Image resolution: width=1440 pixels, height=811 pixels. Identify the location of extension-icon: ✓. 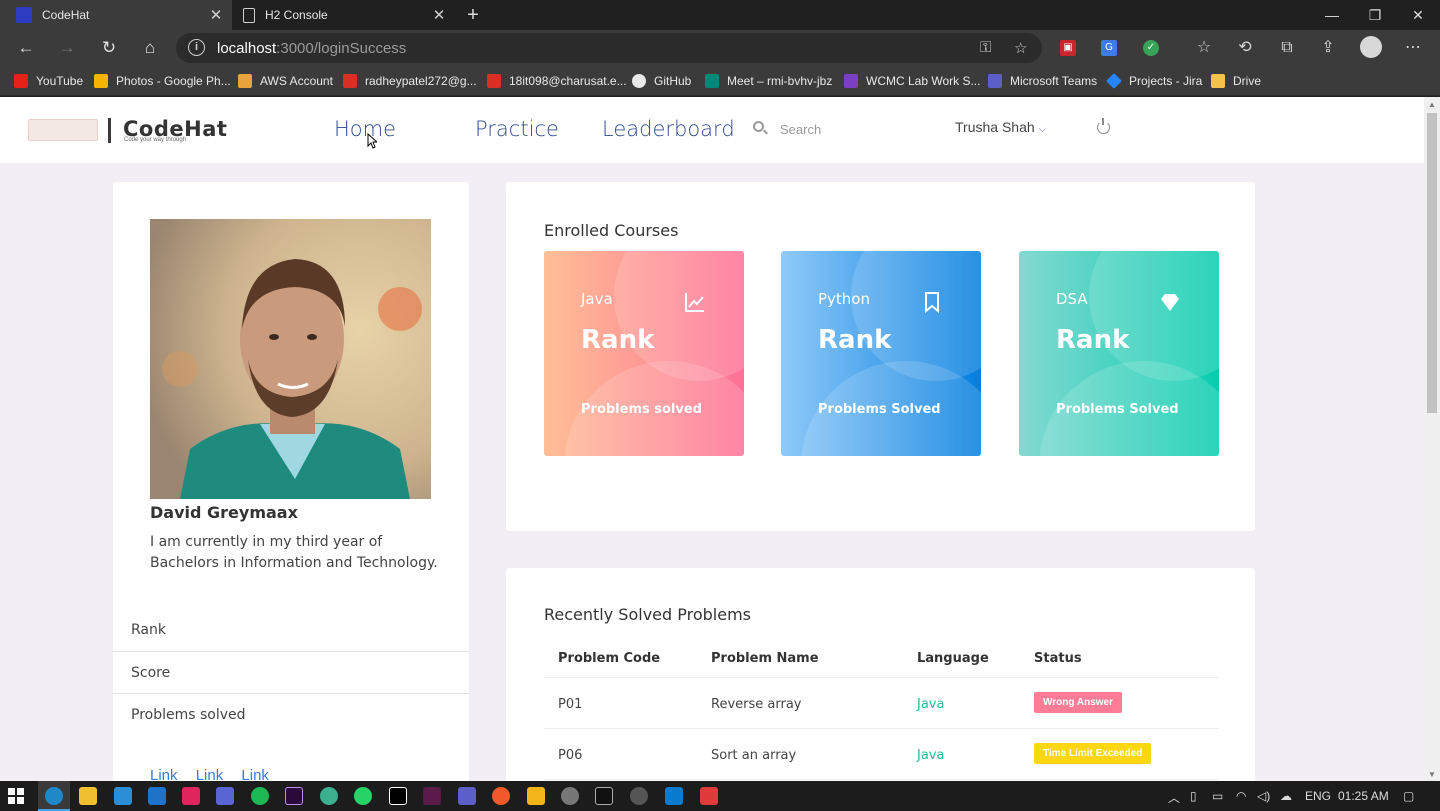
(1151, 48).